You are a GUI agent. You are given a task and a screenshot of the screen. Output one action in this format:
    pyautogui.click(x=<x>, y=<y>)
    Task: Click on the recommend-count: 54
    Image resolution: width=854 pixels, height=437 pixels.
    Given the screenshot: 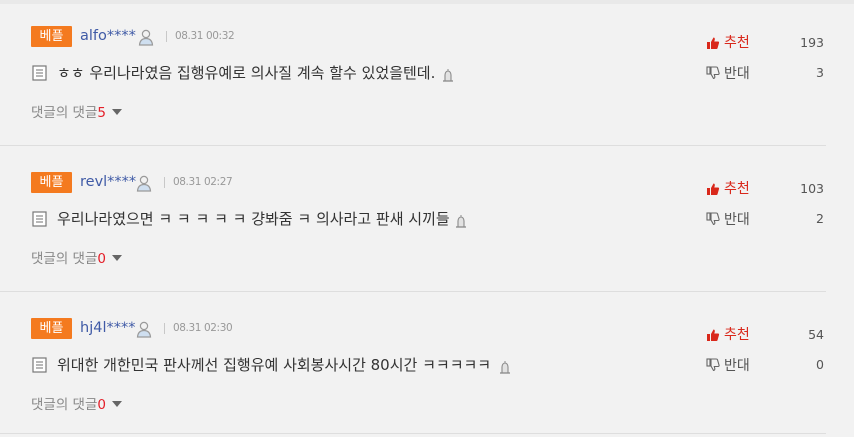 What is the action you would take?
    pyautogui.click(x=816, y=334)
    